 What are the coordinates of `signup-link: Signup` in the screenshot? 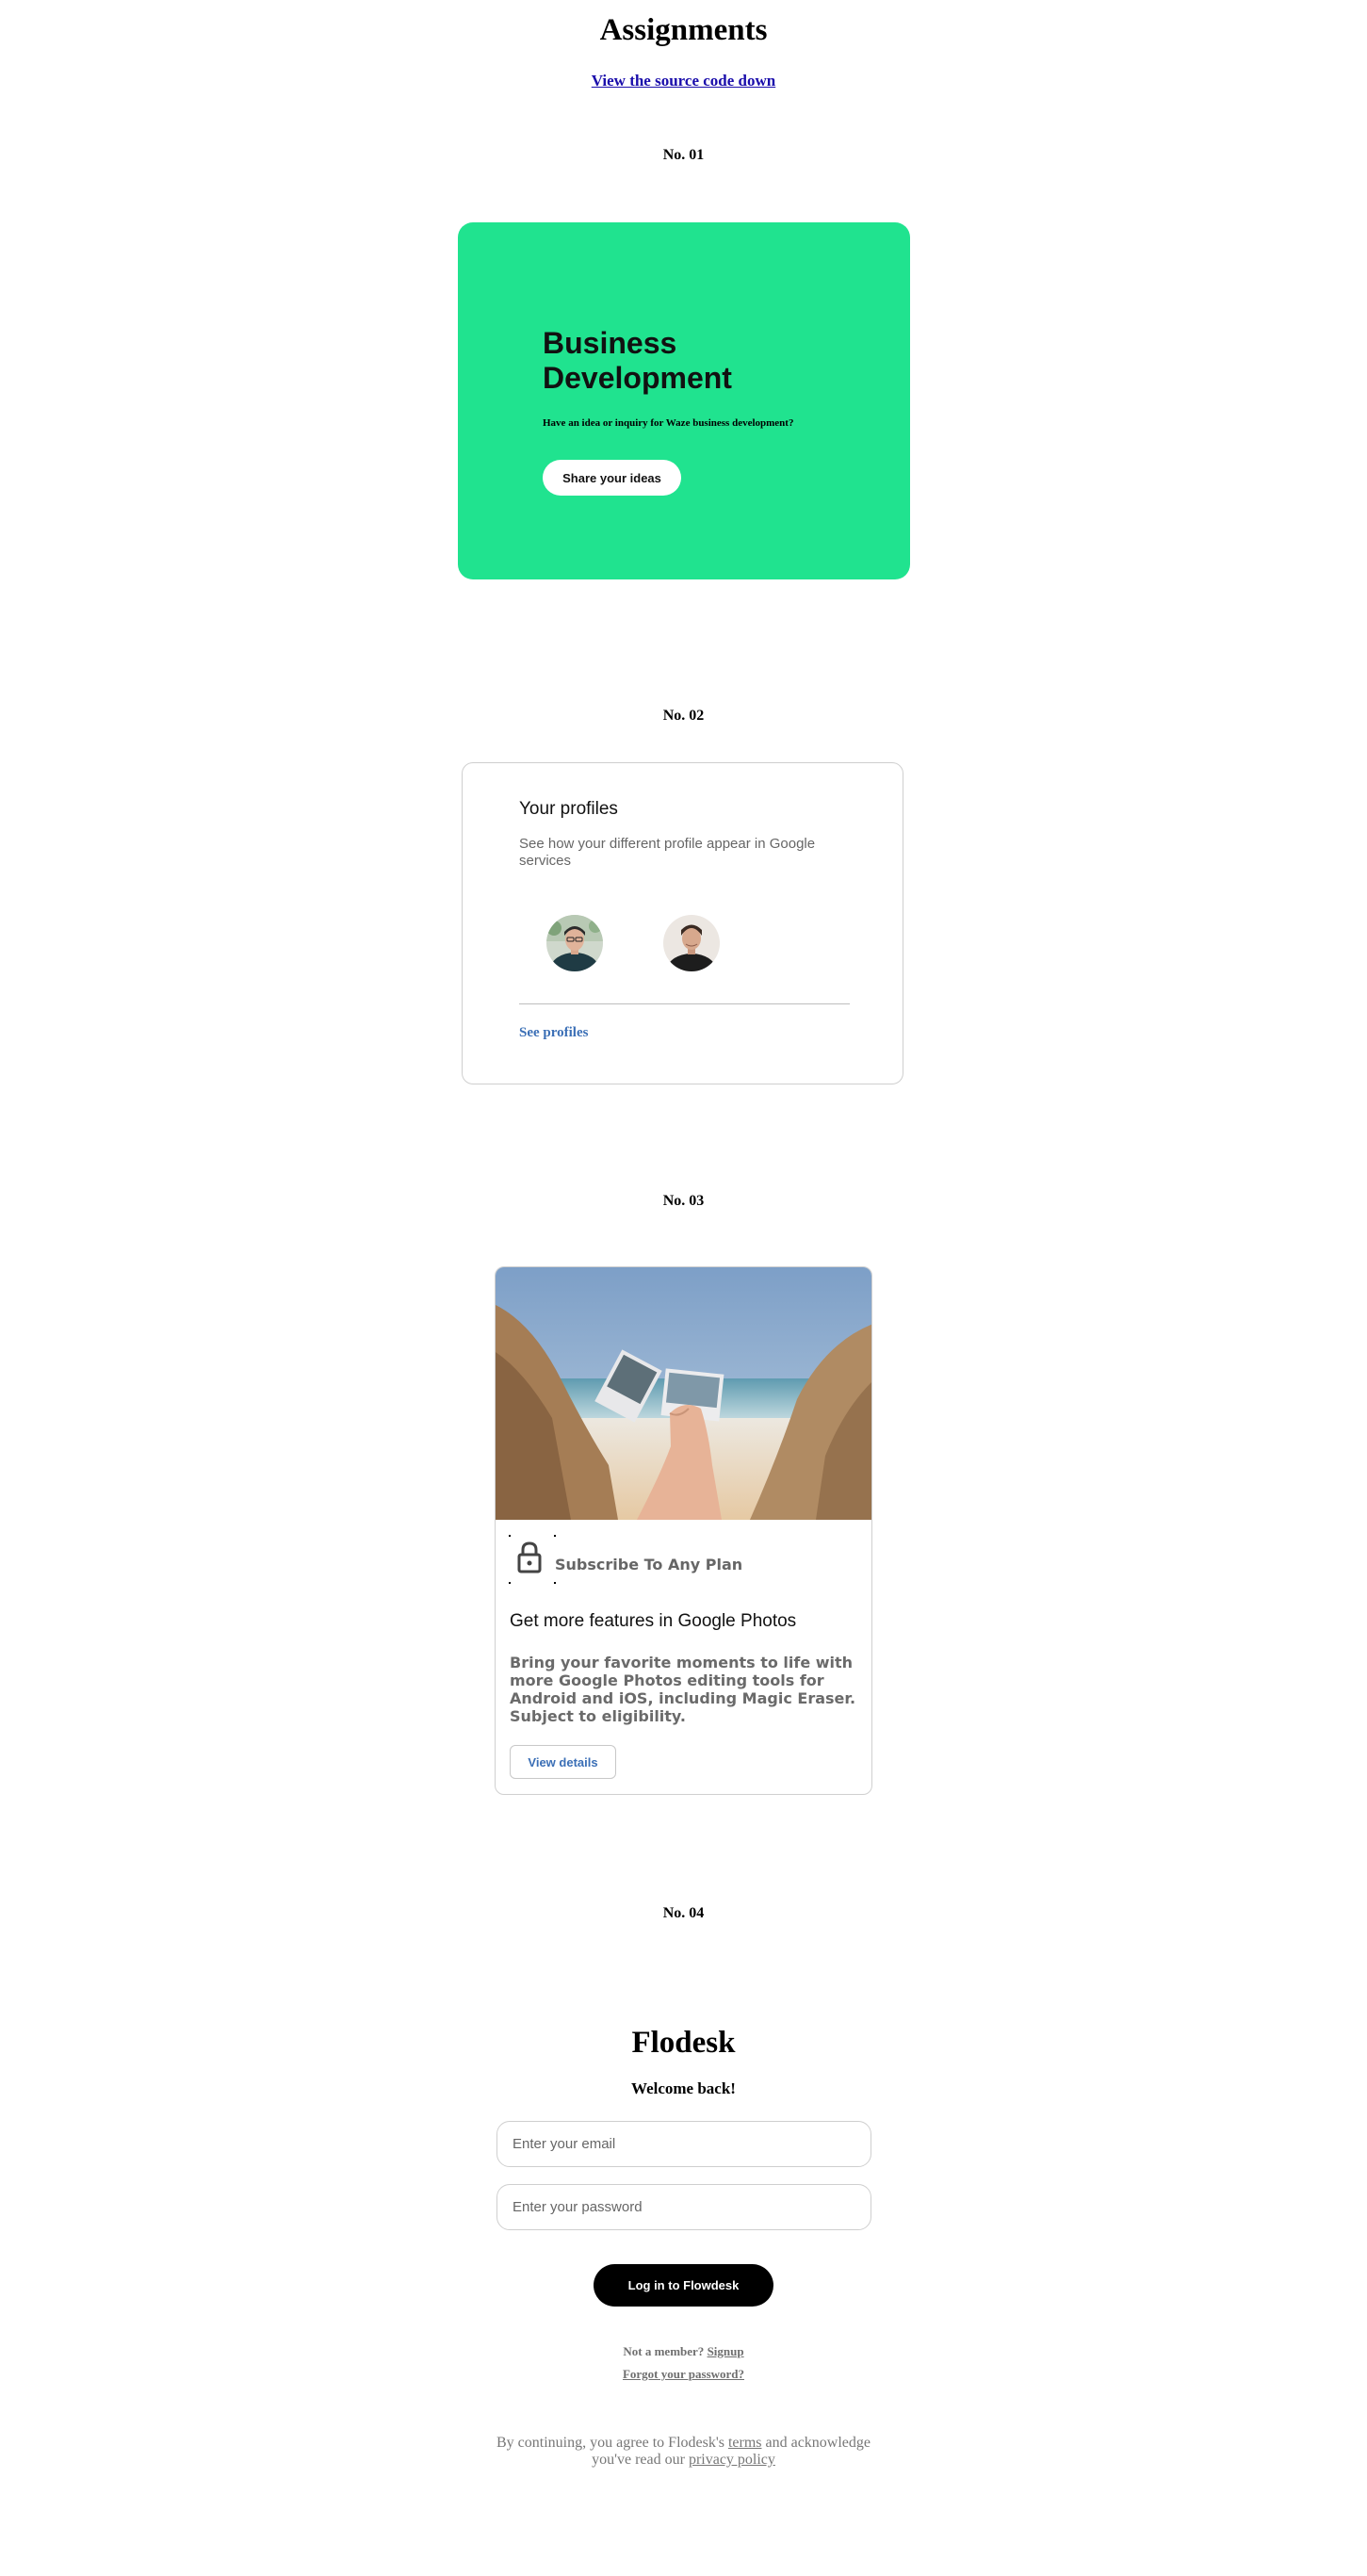 It's located at (726, 2351).